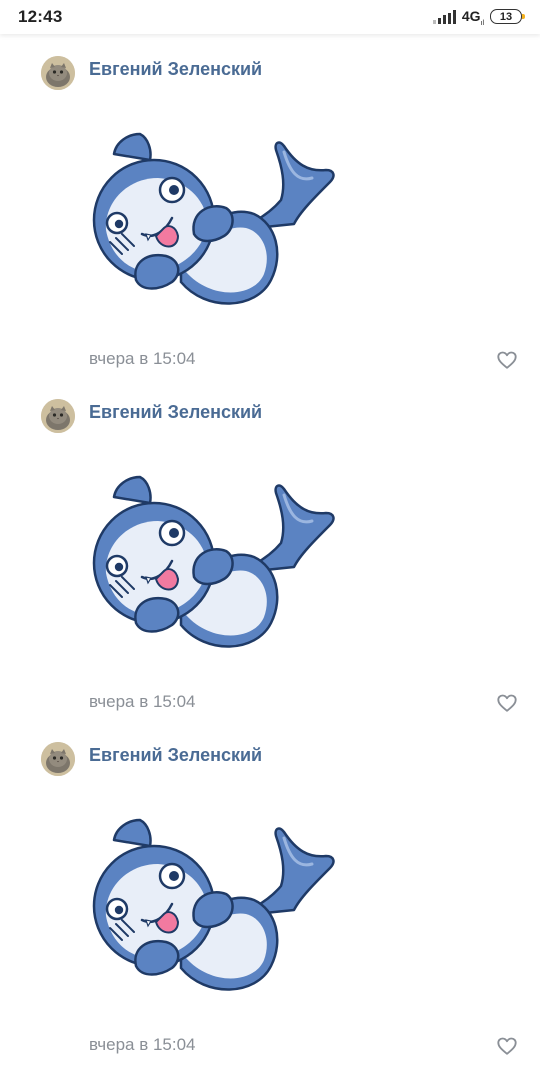 Image resolution: width=540 pixels, height=1080 pixels. Describe the element at coordinates (40, 16) in the screenshot. I see `status-time: 12:43` at that location.